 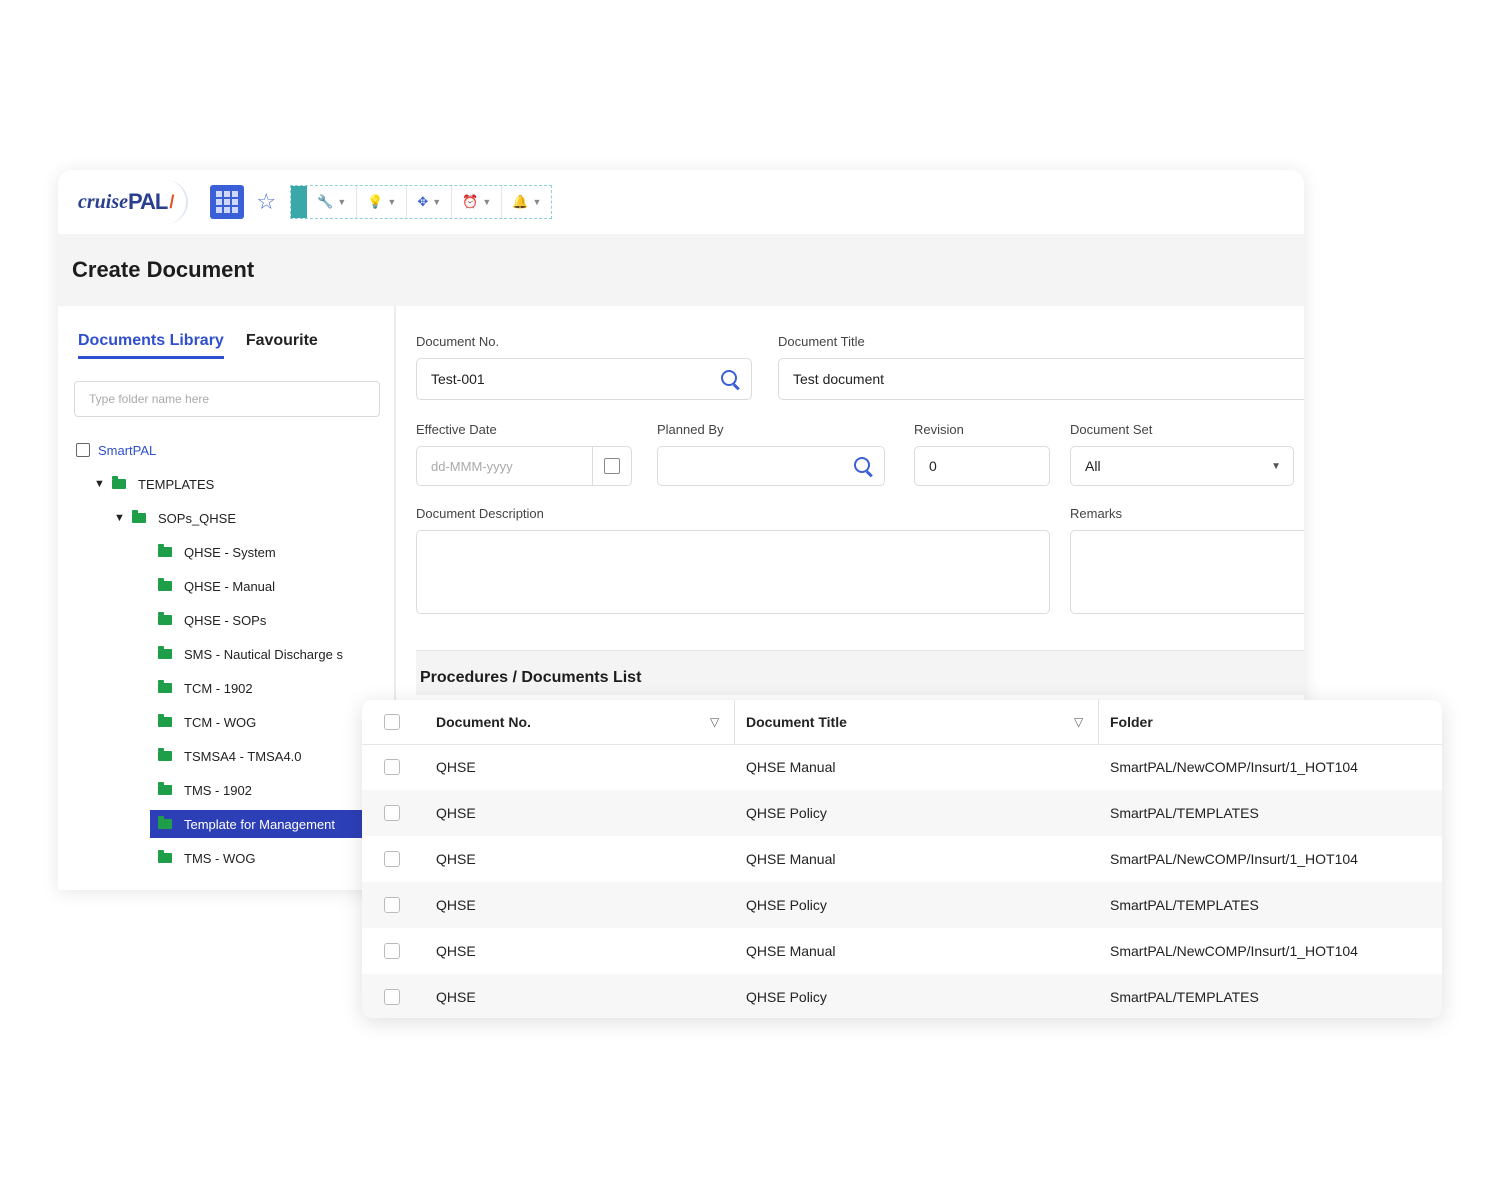 I want to click on remarks-label: Remarks, so click(x=1096, y=513).